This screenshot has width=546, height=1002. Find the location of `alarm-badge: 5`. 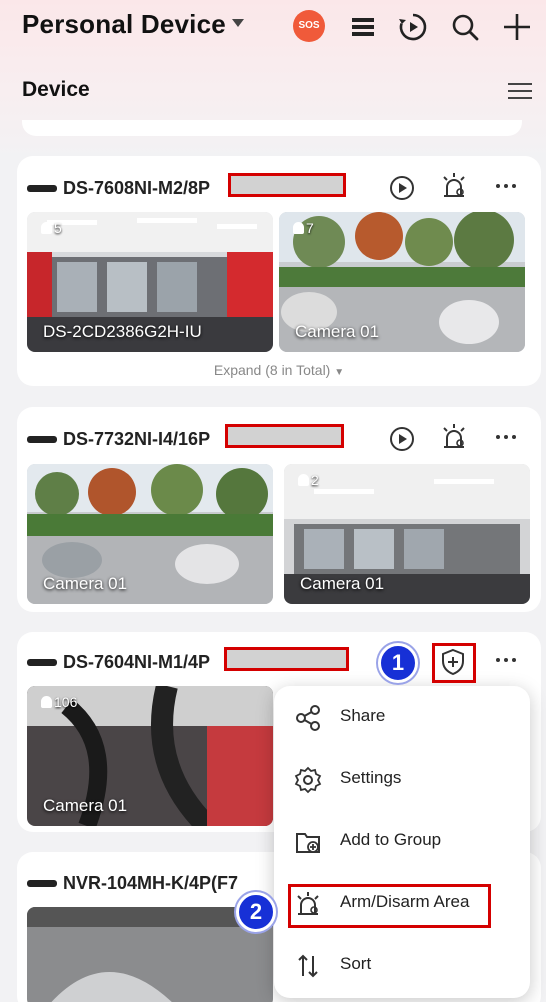

alarm-badge: 5 is located at coordinates (51, 228).